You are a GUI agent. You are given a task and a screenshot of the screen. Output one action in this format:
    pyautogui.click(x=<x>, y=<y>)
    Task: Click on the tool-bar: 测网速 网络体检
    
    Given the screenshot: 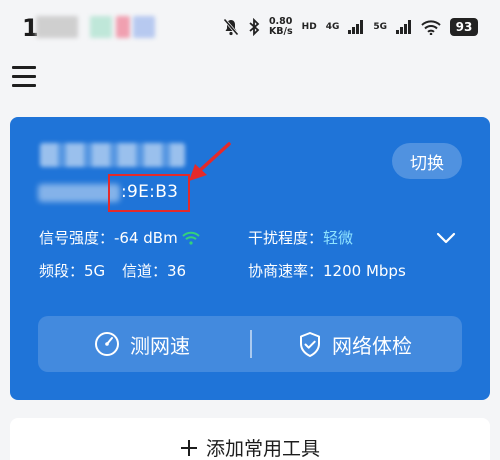 What is the action you would take?
    pyautogui.click(x=250, y=344)
    